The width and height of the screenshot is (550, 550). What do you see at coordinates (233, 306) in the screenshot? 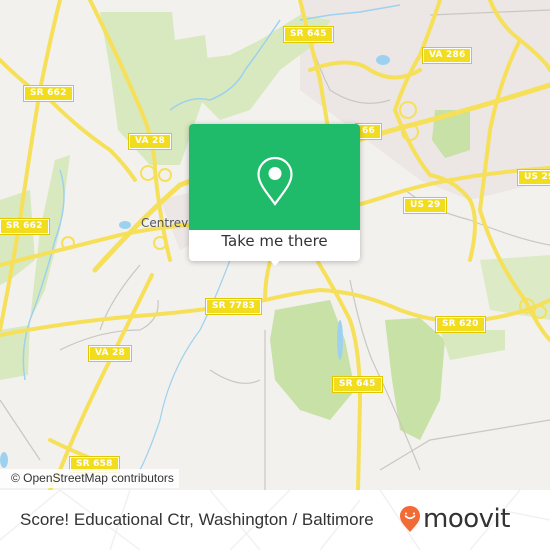
I see `road-shield-sr7783: SR 7783` at bounding box center [233, 306].